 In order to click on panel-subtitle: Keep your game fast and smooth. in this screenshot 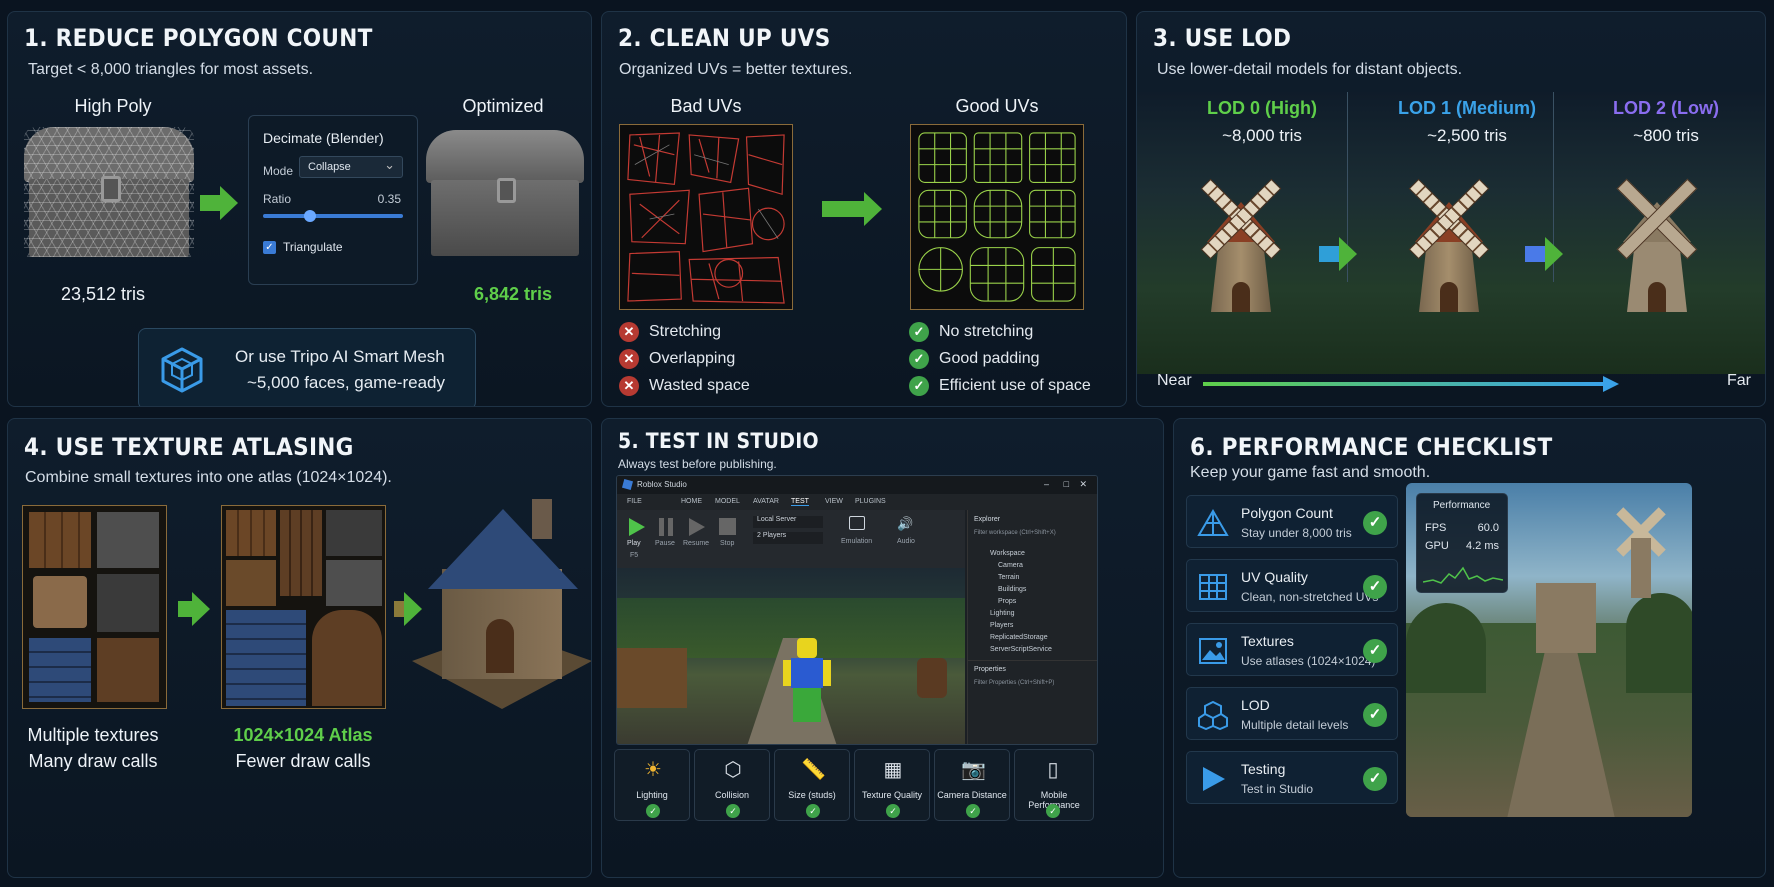, I will do `click(1310, 472)`.